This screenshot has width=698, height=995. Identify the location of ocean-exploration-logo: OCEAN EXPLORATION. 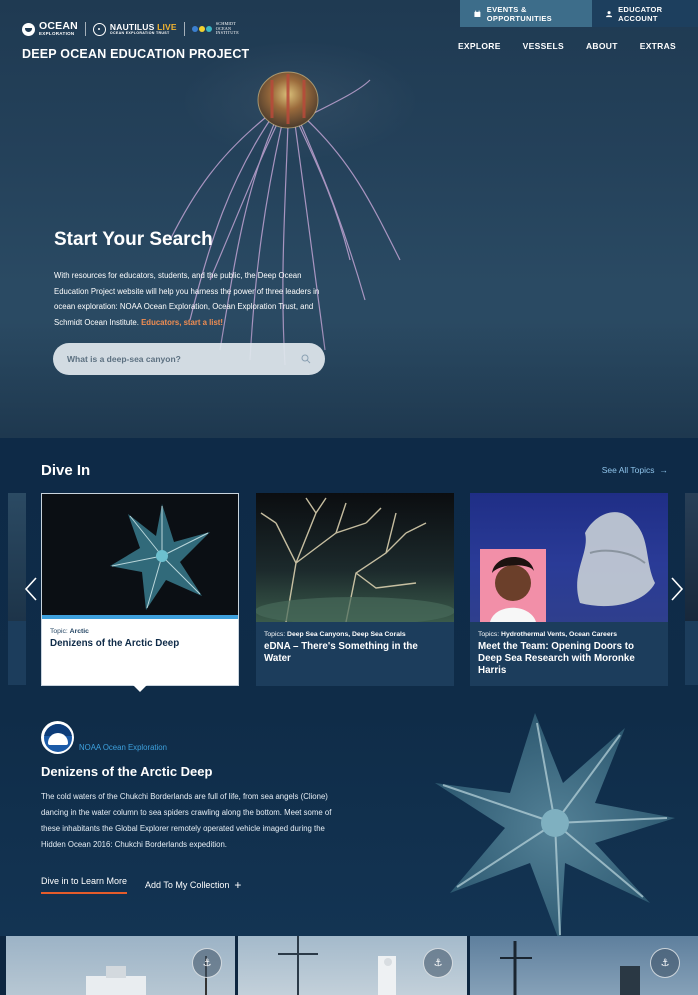
(50, 28).